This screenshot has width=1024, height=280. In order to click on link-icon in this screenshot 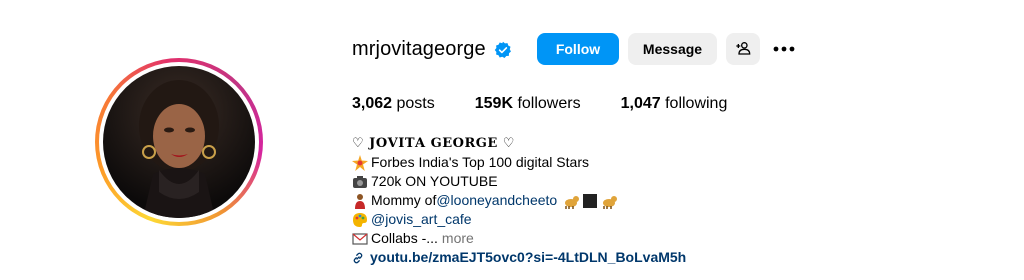, I will do `click(358, 258)`.